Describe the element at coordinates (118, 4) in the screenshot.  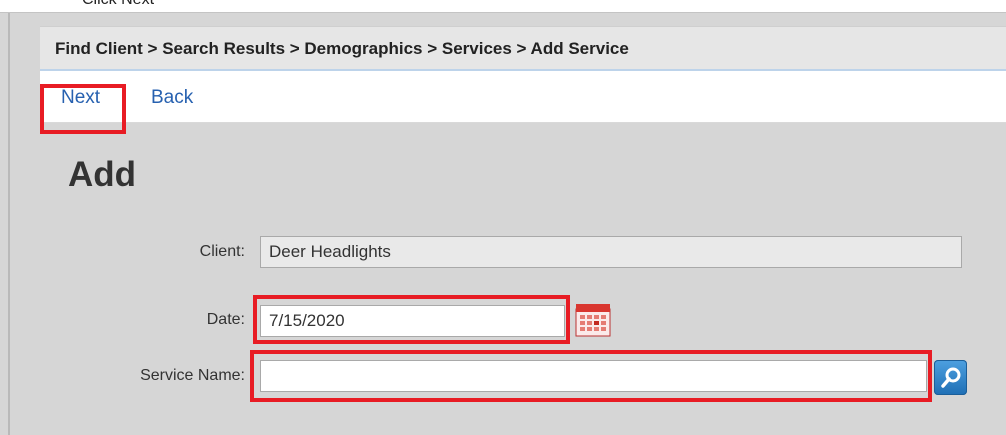
I see `instruction-caption: Click Next` at that location.